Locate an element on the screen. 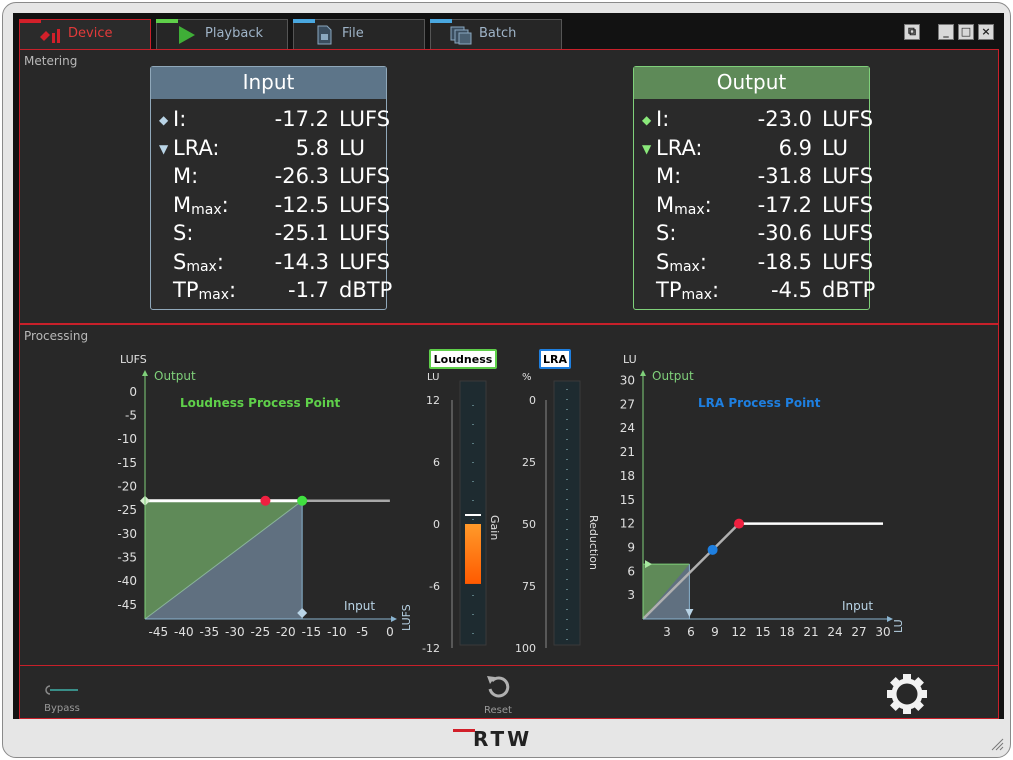  lra-meter-unit: % is located at coordinates (527, 377).